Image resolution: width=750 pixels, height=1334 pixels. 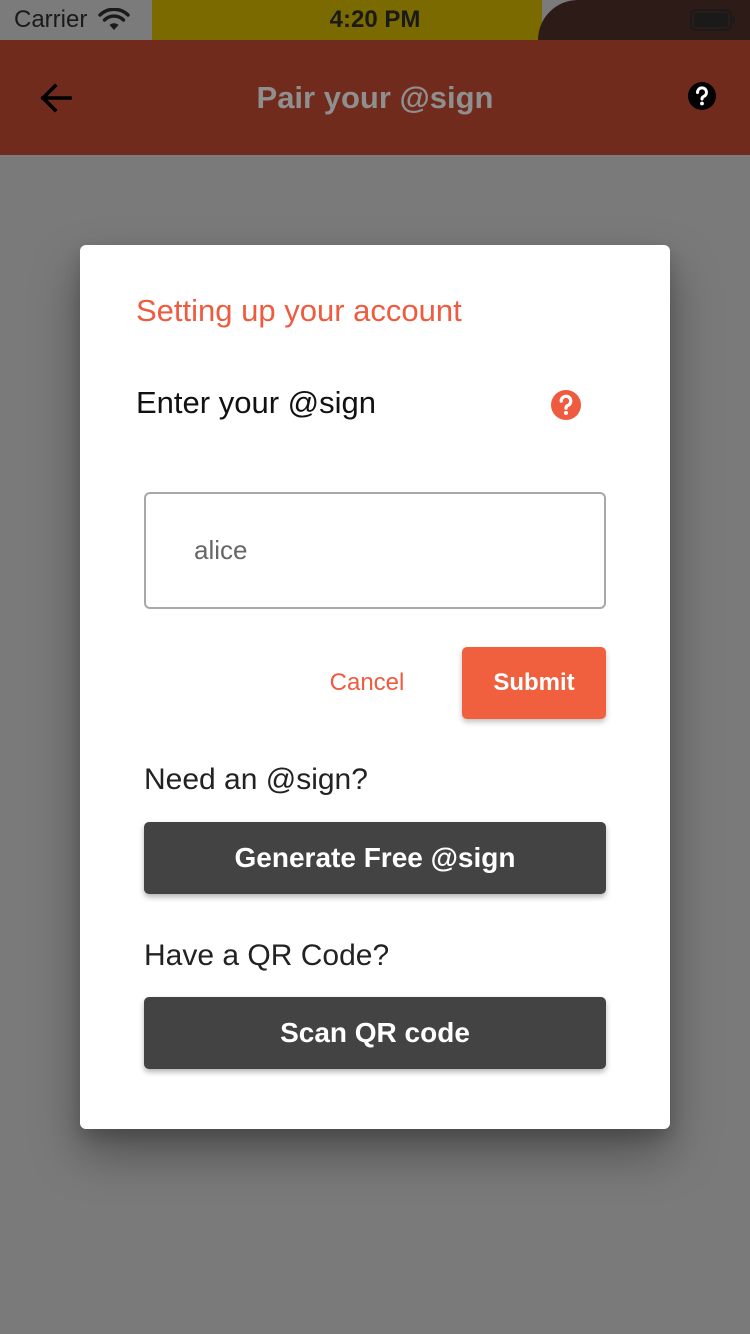 I want to click on arrow-left-icon, so click(x=56, y=98).